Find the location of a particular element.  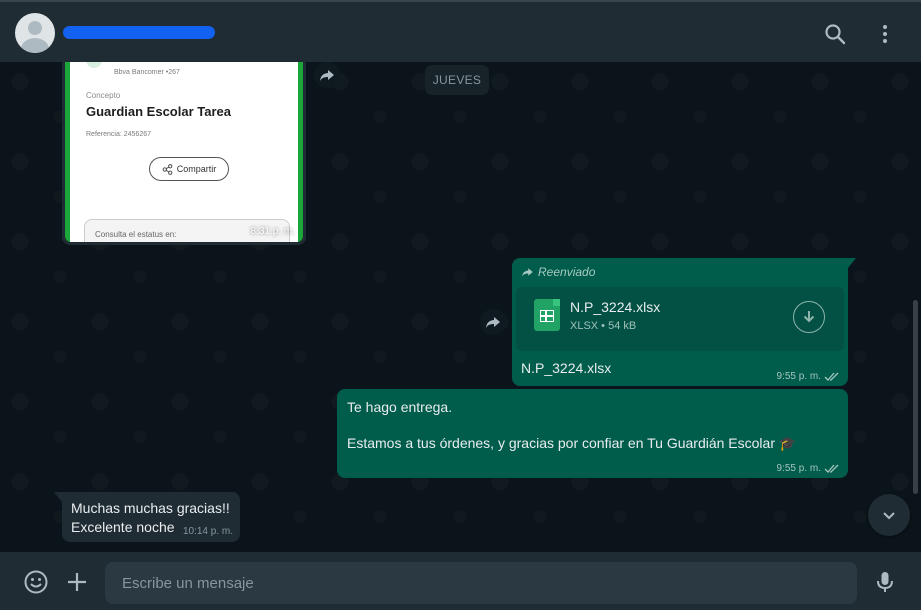

receipt-concept-label: Concepto is located at coordinates (103, 95).